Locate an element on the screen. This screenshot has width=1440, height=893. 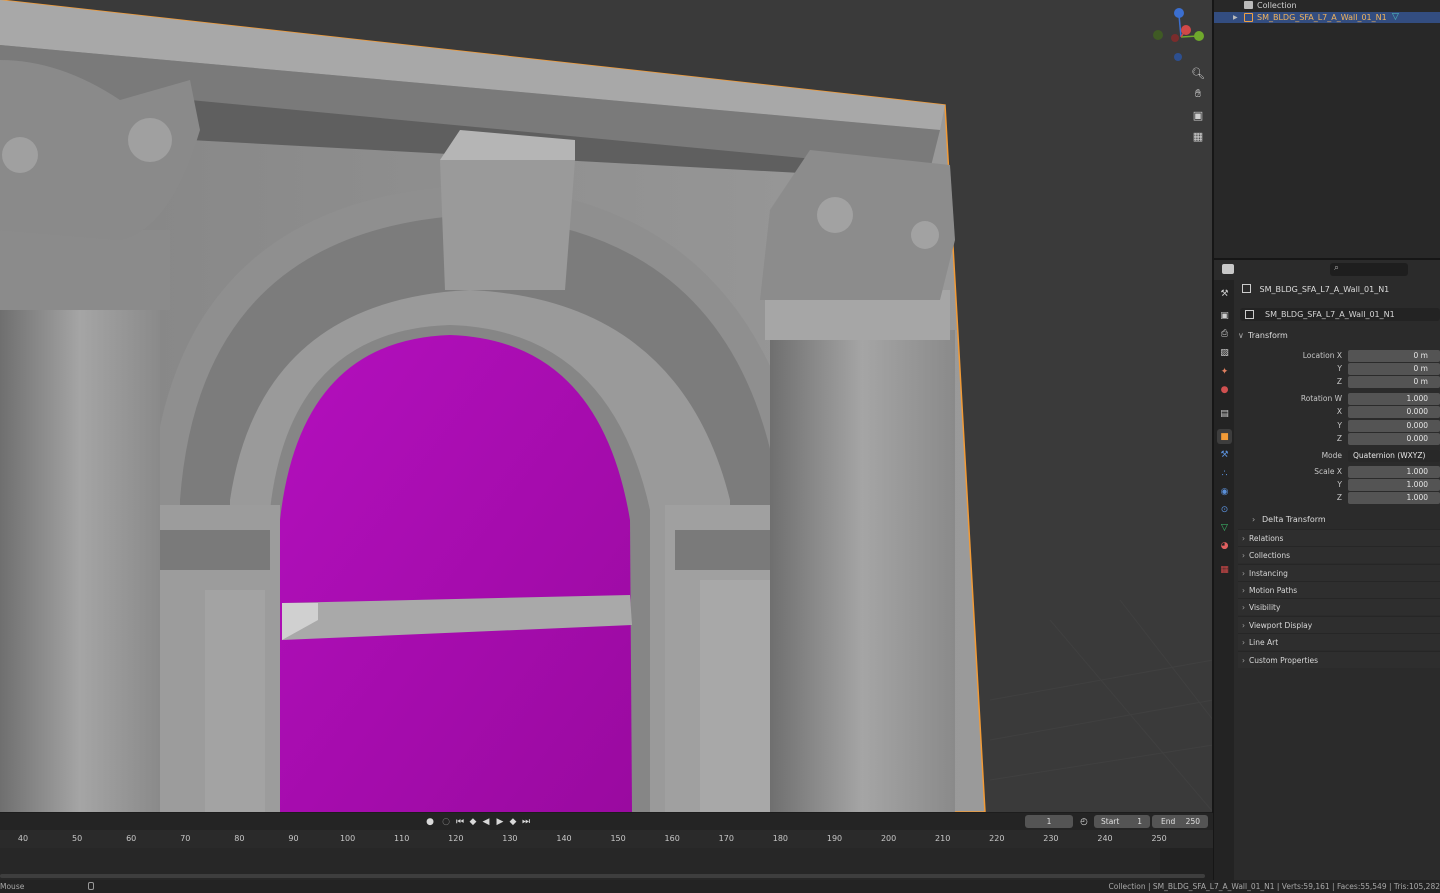
editor-type-icon is located at coordinates (1228, 269).